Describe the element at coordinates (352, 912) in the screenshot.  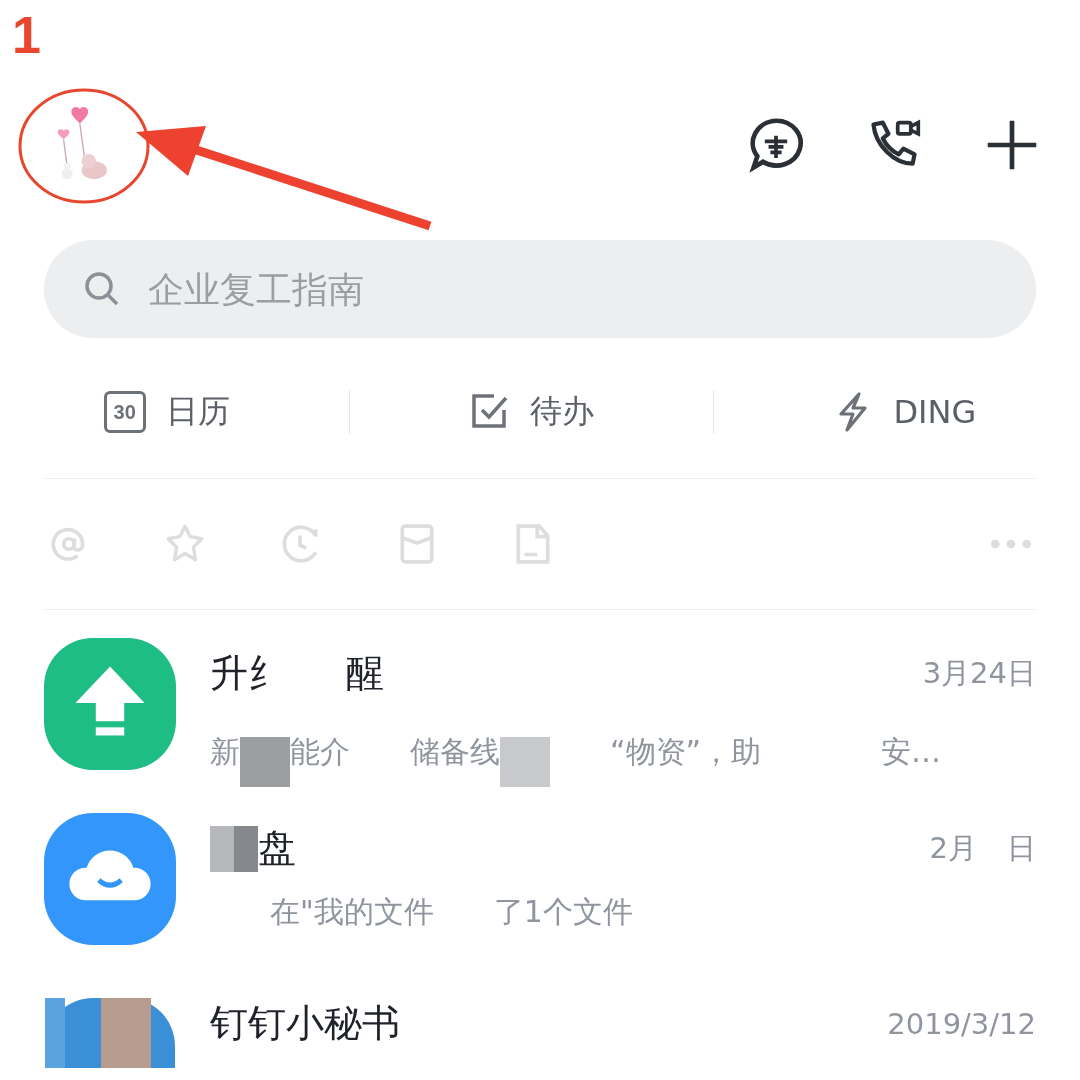
I see `message-preview: 在"我的文件` at that location.